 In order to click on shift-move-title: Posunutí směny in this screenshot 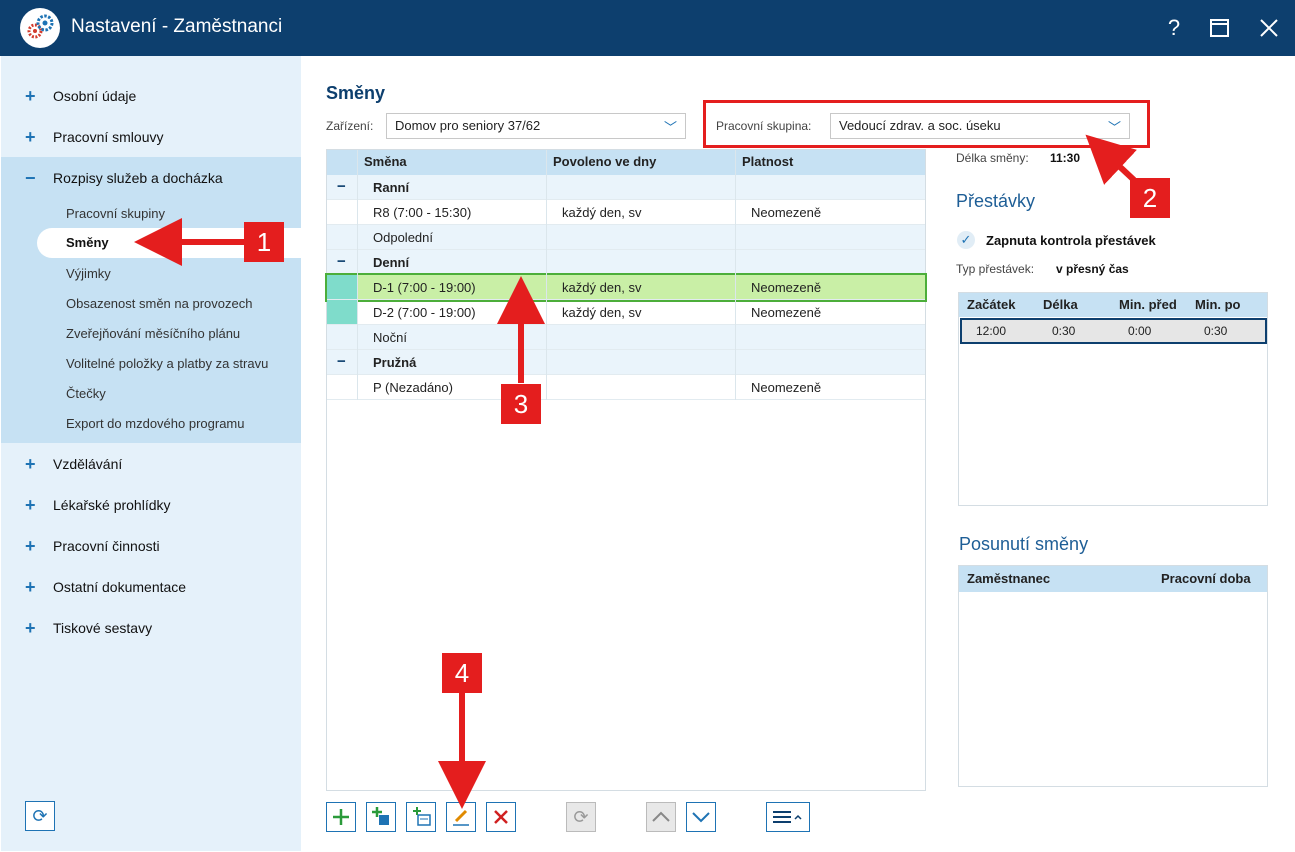, I will do `click(1024, 544)`.